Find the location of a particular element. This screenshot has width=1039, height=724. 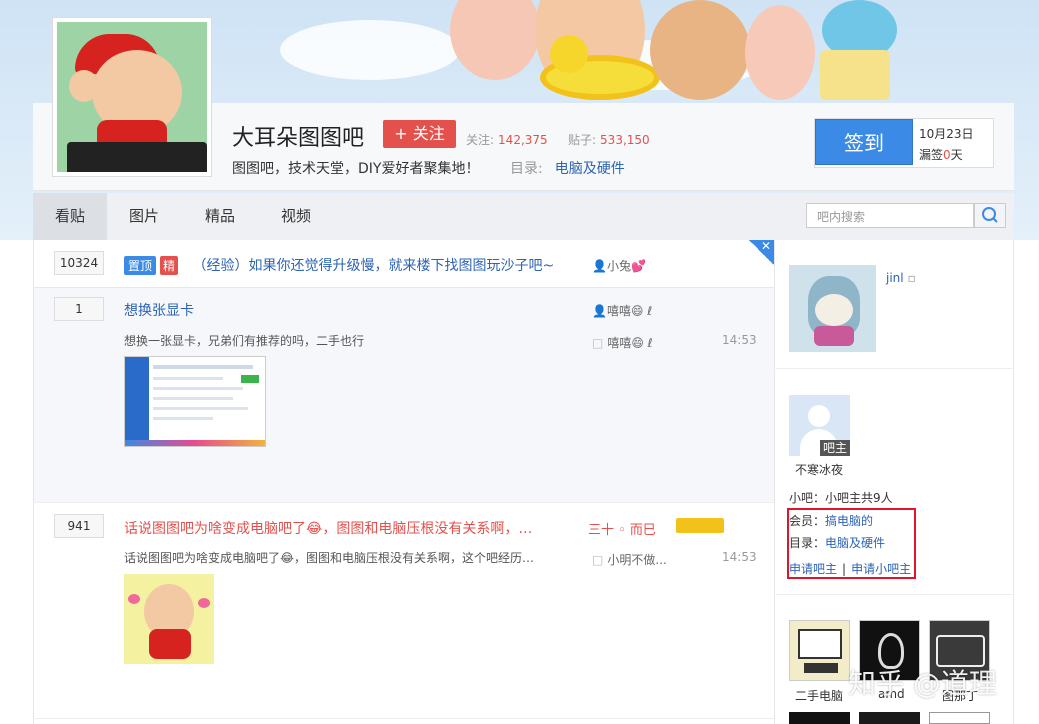

follow-count-value: 142,375 is located at coordinates (523, 140).